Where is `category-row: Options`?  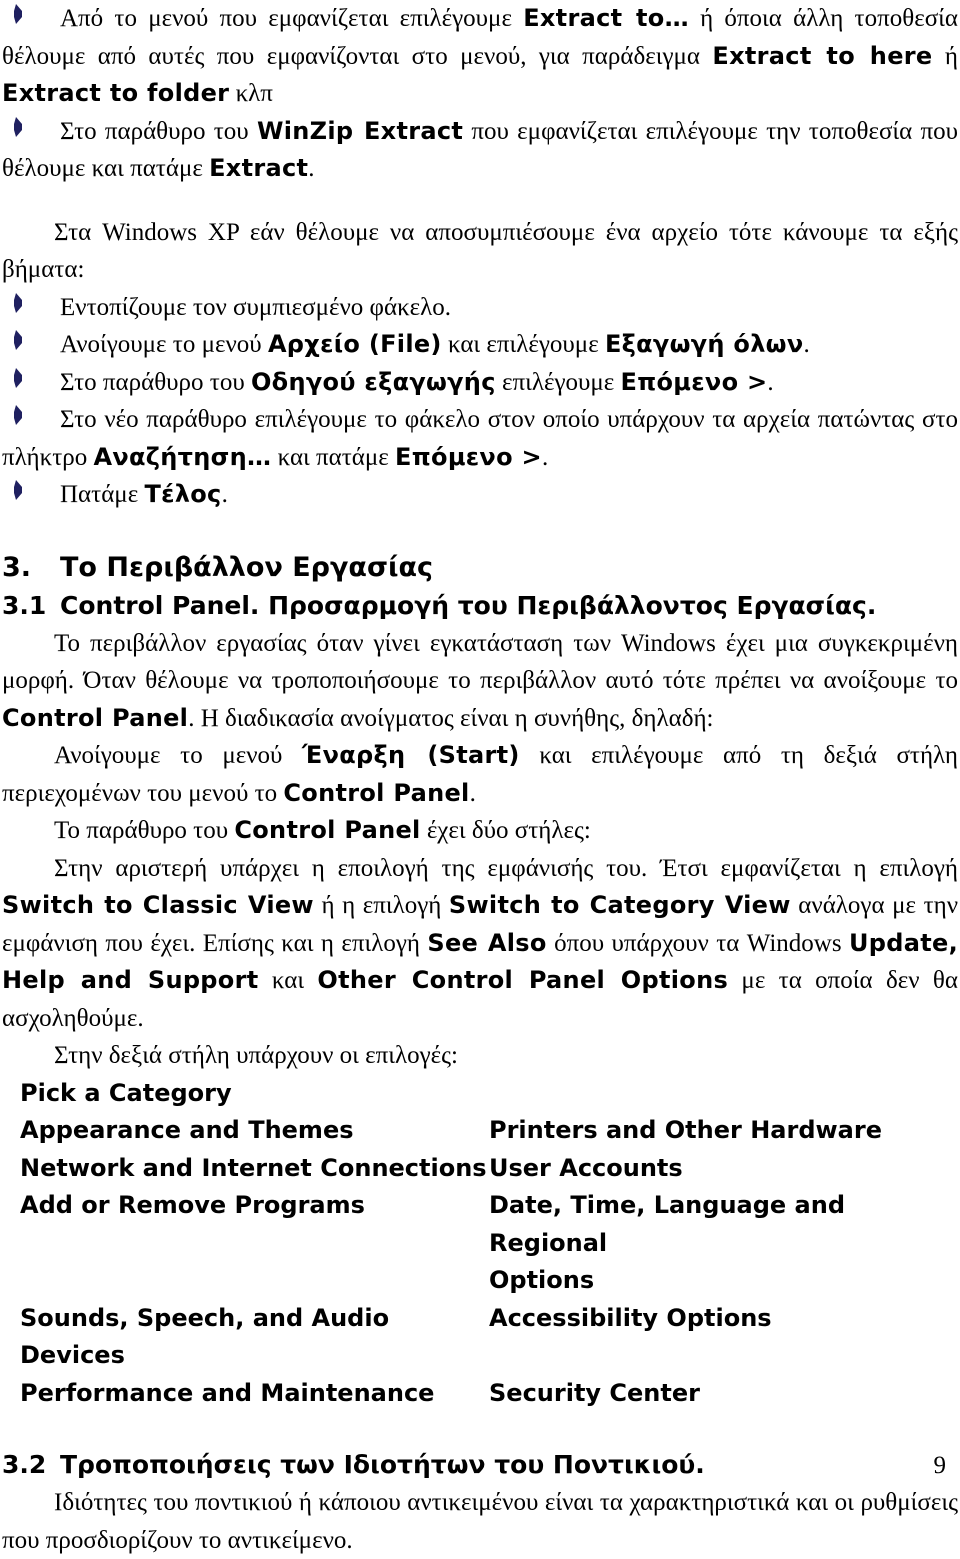 category-row: Options is located at coordinates (489, 1281).